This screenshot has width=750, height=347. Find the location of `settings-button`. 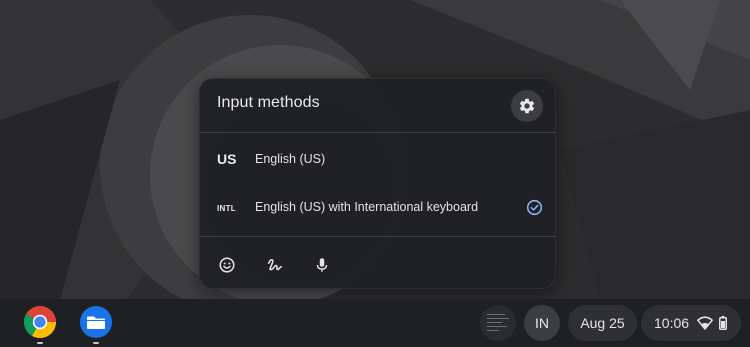

settings-button is located at coordinates (527, 106).